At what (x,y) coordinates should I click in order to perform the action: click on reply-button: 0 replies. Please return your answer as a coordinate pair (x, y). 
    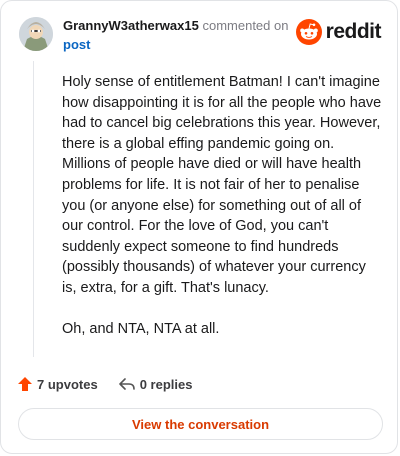
    Looking at the image, I should click on (155, 384).